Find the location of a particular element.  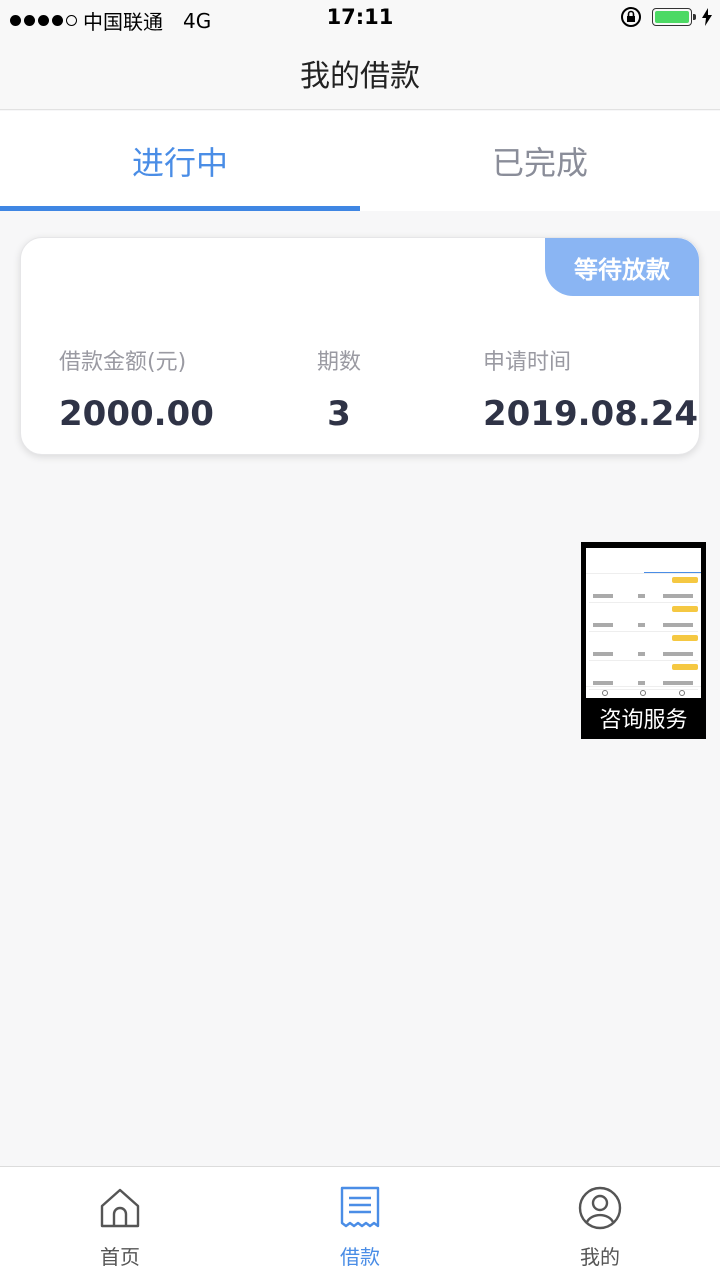

terms-value: 3 is located at coordinates (339, 414).